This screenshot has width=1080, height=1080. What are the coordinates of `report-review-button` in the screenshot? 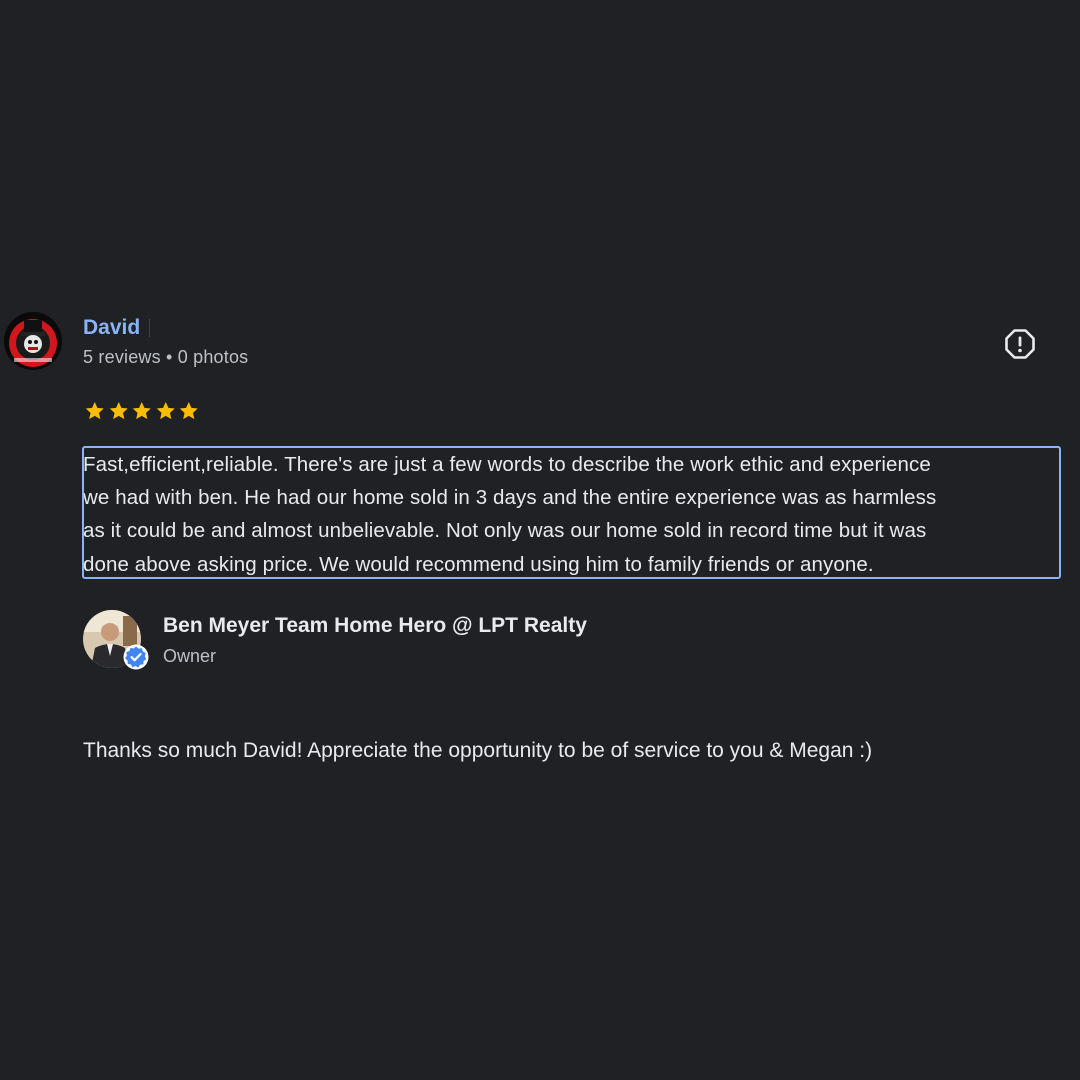 It's located at (1020, 344).